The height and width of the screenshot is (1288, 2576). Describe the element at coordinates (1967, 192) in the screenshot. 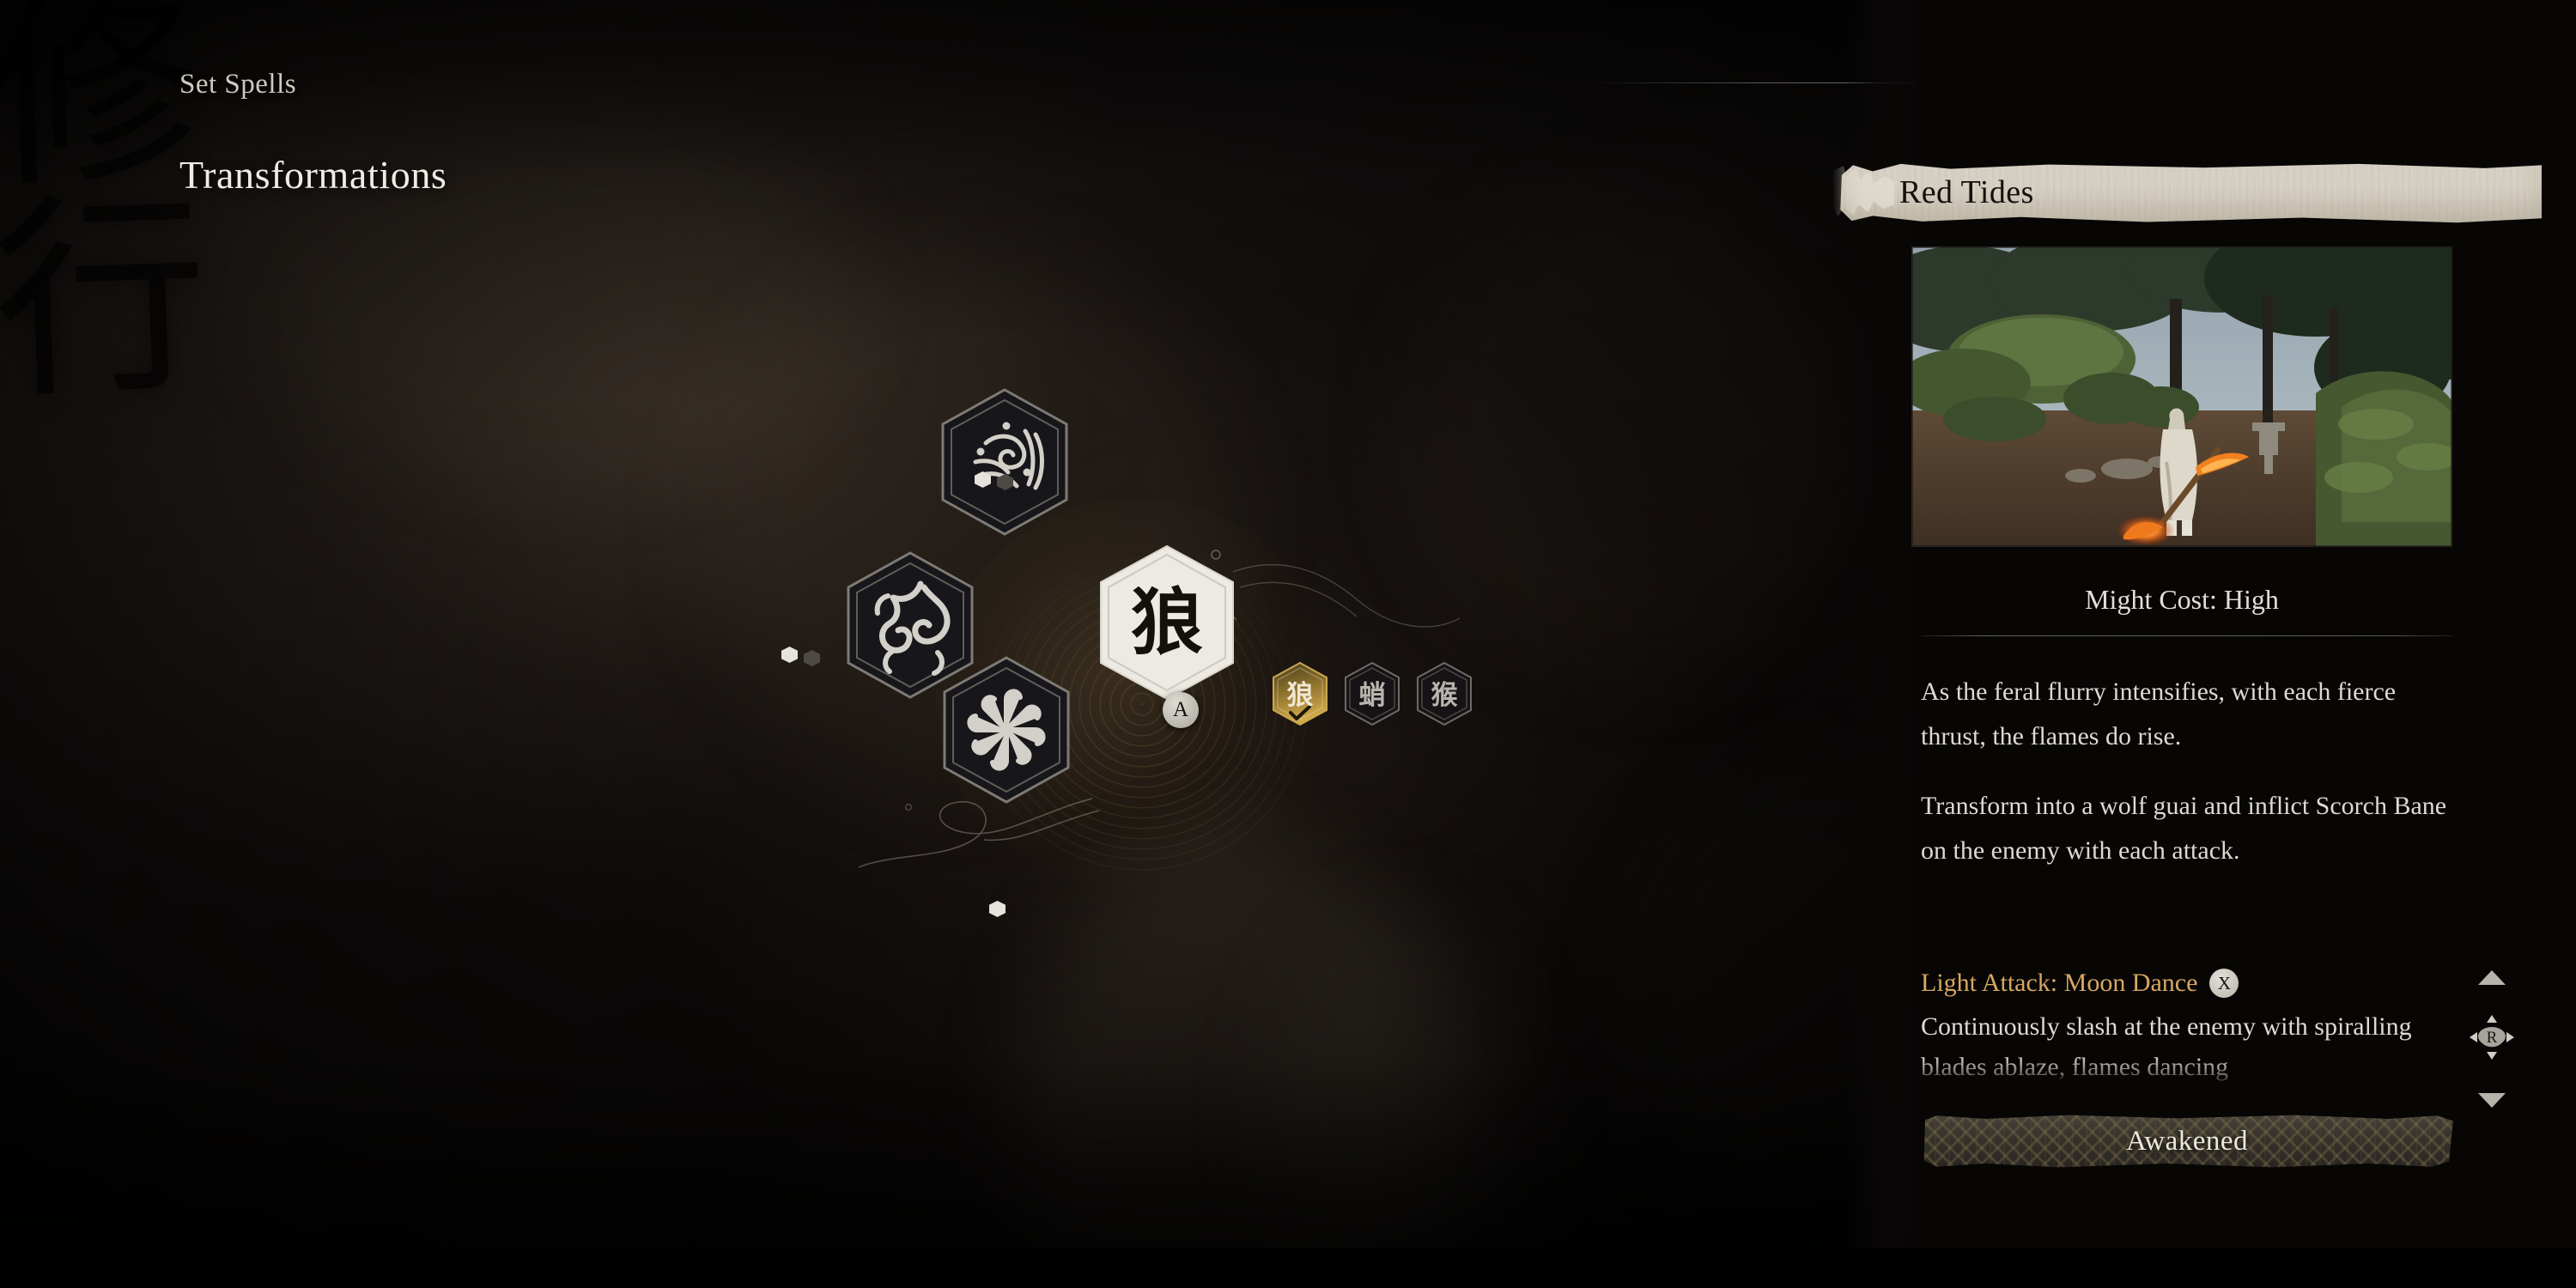

I see `detail-title: Red Tides` at that location.